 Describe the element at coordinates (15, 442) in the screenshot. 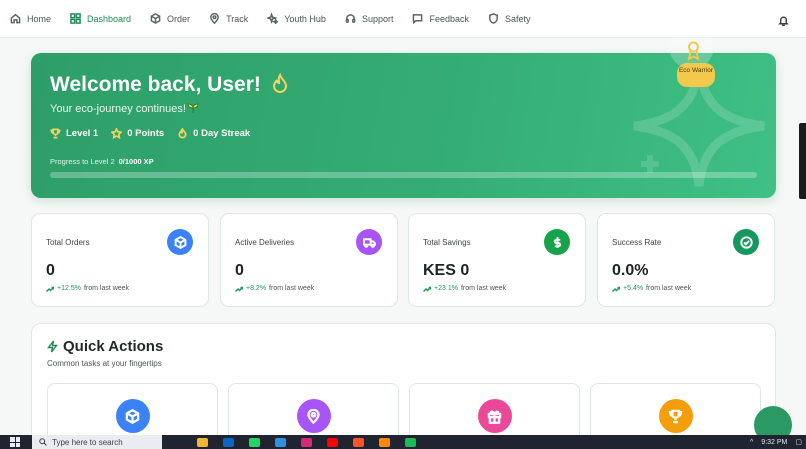

I see `windows-start-icon` at that location.